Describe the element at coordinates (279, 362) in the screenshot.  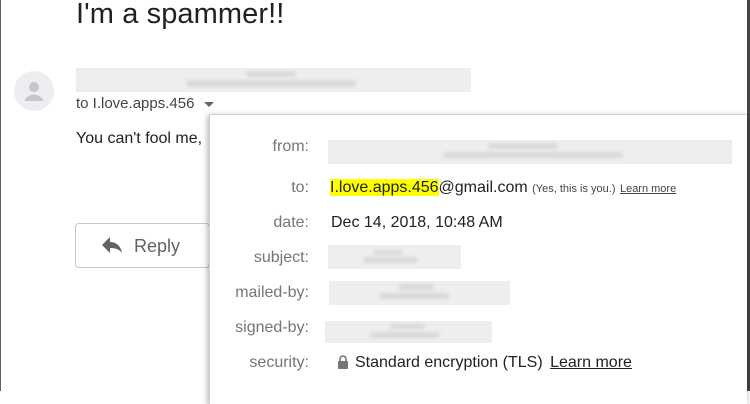
I see `security-label: security:` at that location.